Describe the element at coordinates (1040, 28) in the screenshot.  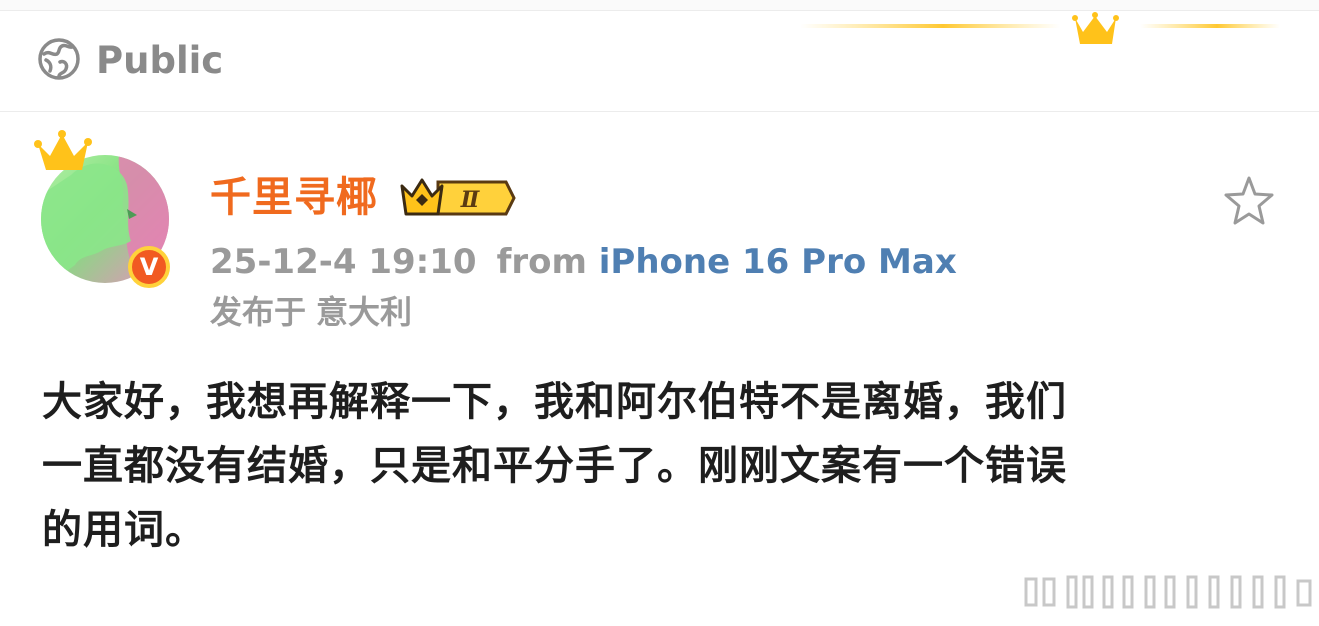
I see `crown-streak-decoration` at that location.